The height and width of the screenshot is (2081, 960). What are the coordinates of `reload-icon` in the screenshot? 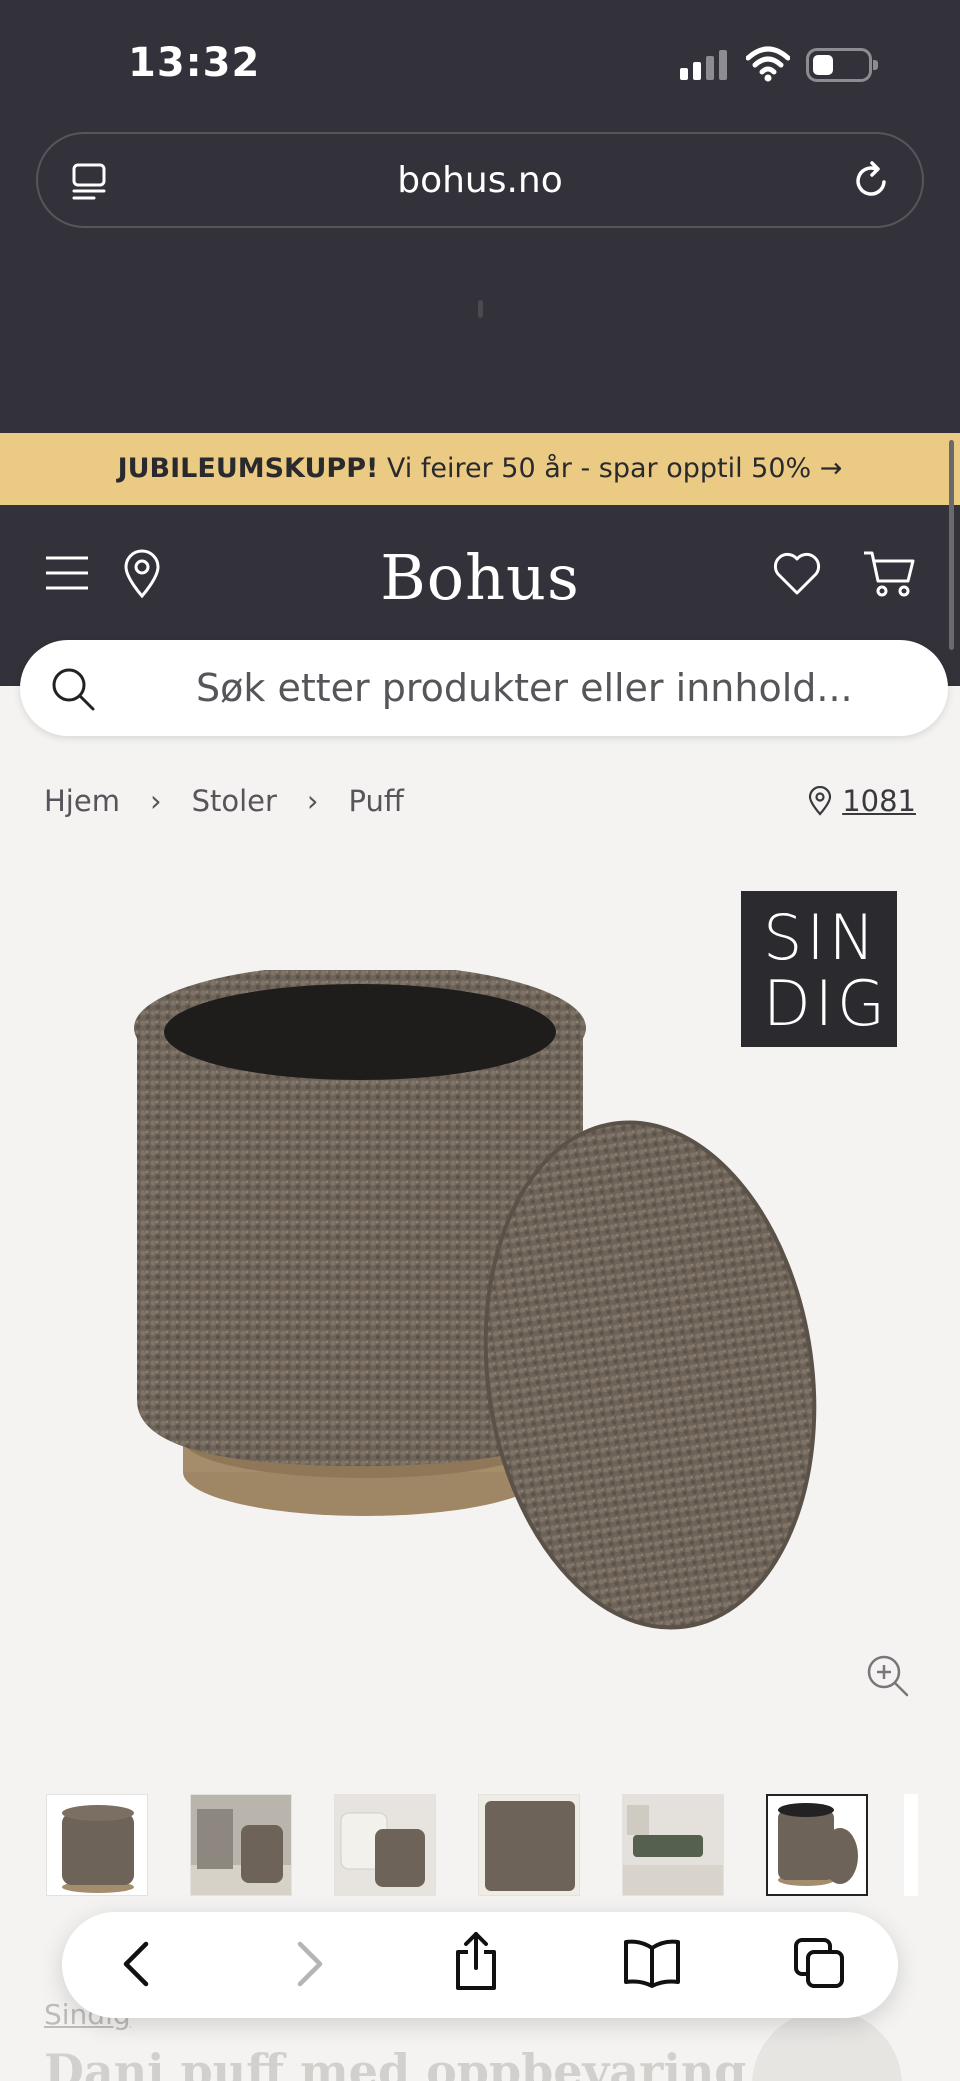 It's located at (872, 180).